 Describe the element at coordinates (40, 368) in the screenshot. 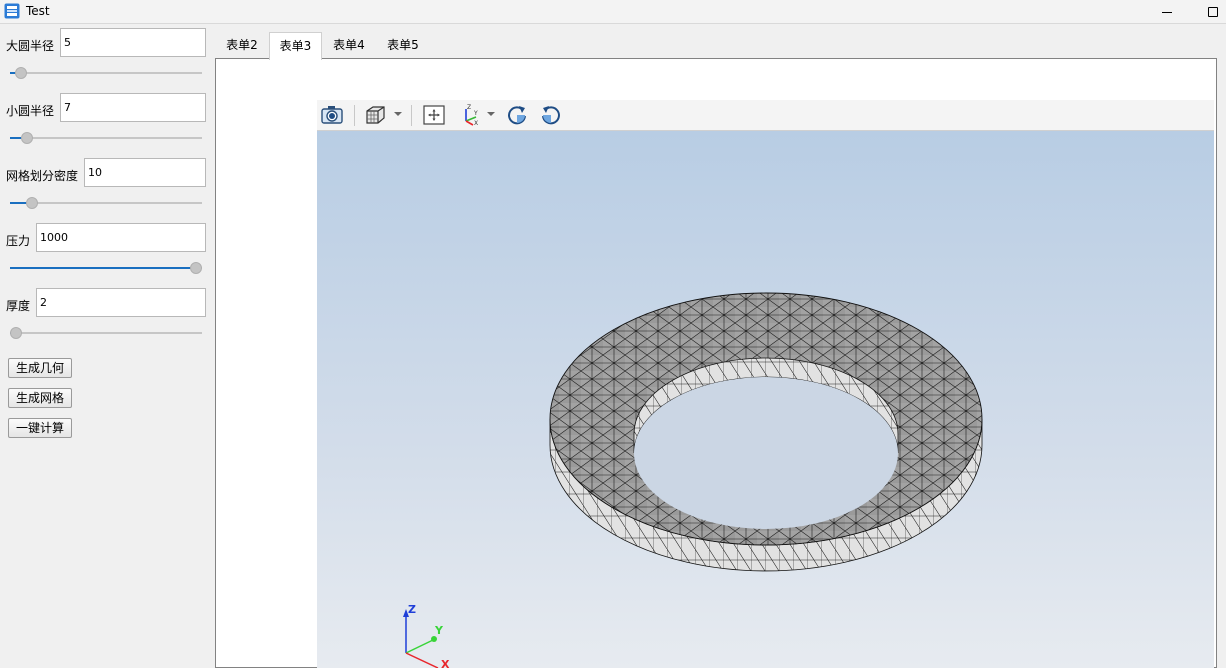

I see `generate-geometry-button: 生成几何` at that location.